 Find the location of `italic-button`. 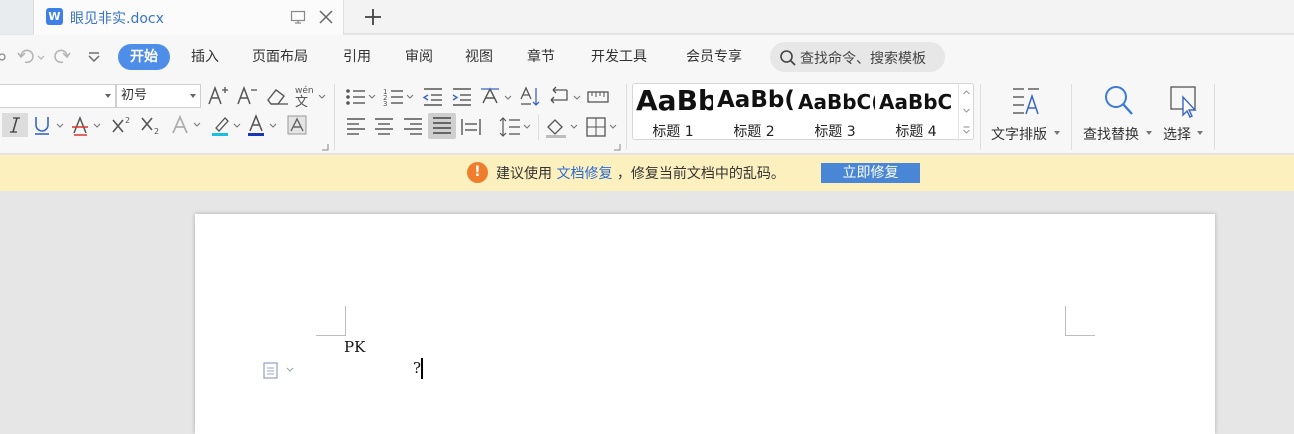

italic-button is located at coordinates (15, 125).